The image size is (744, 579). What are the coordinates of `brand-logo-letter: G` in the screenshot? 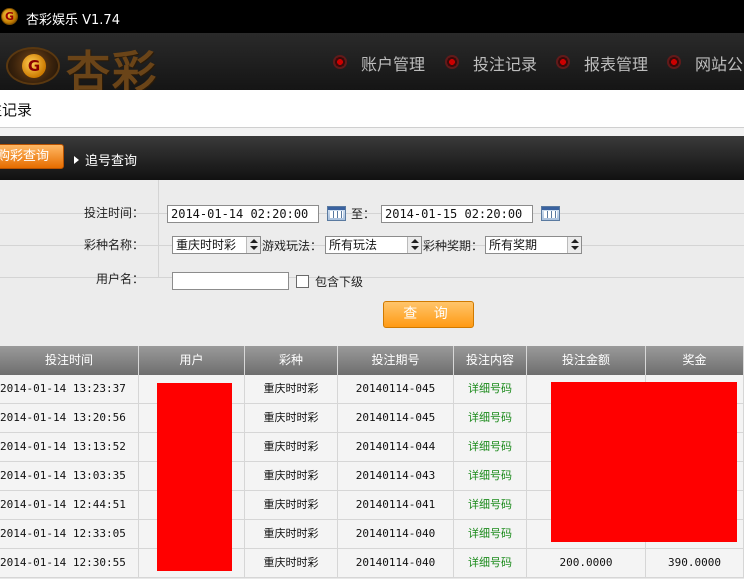 It's located at (34, 66).